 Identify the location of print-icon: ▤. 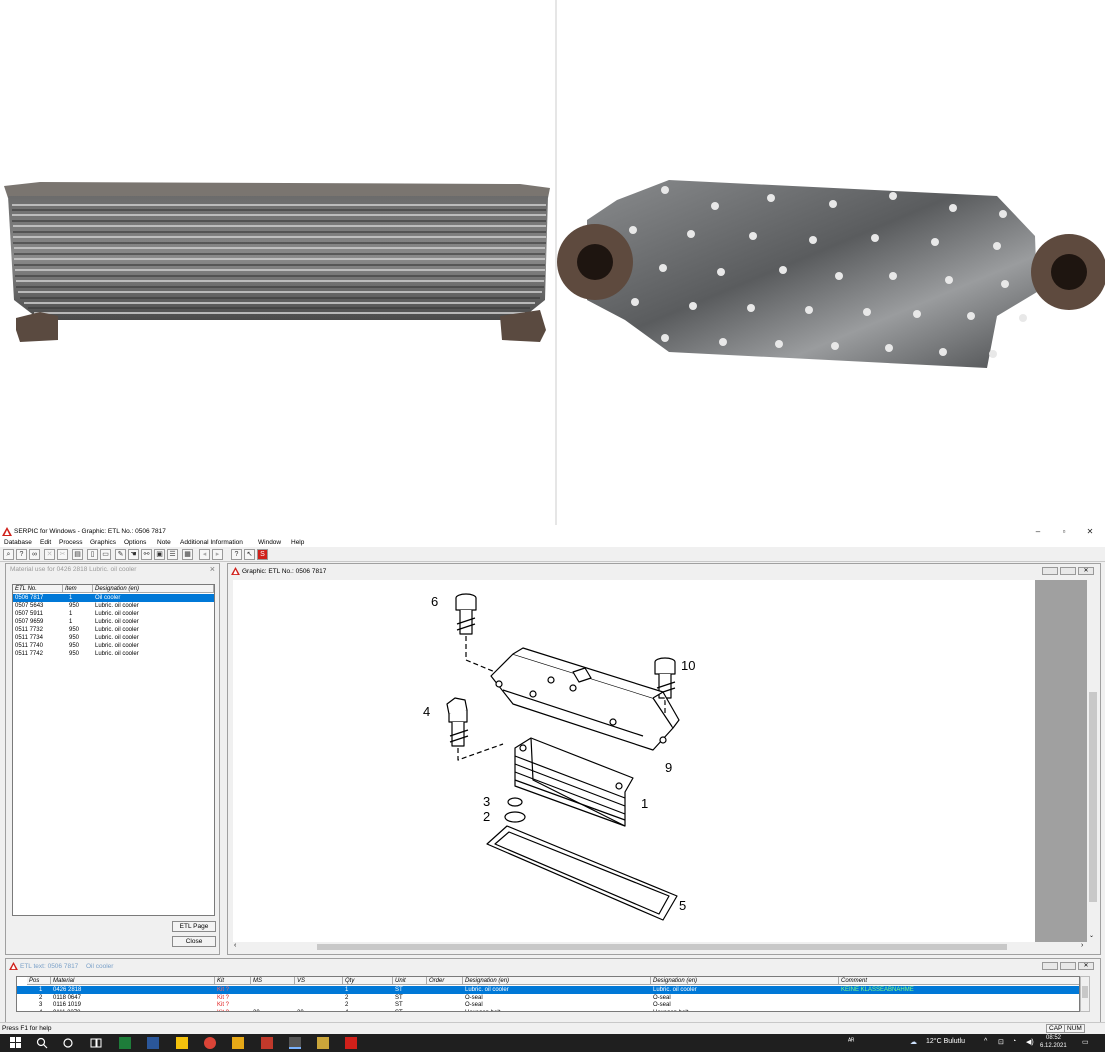
(77, 554).